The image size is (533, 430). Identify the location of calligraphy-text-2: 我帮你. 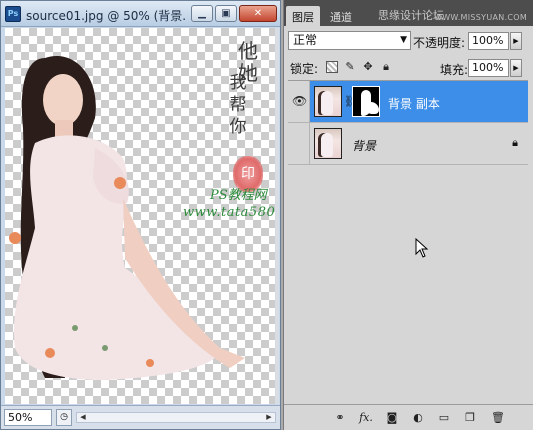
(238, 105).